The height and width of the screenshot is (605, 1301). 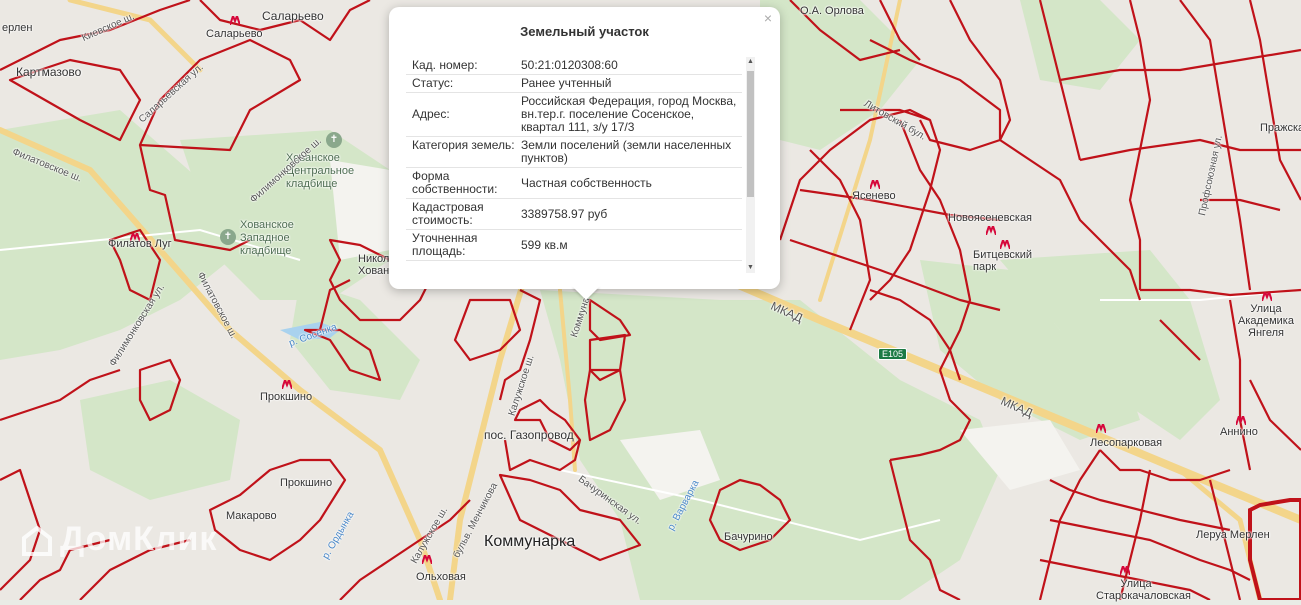 What do you see at coordinates (1233, 535) in the screenshot?
I see `metro-label: Леруа Мерлен` at bounding box center [1233, 535].